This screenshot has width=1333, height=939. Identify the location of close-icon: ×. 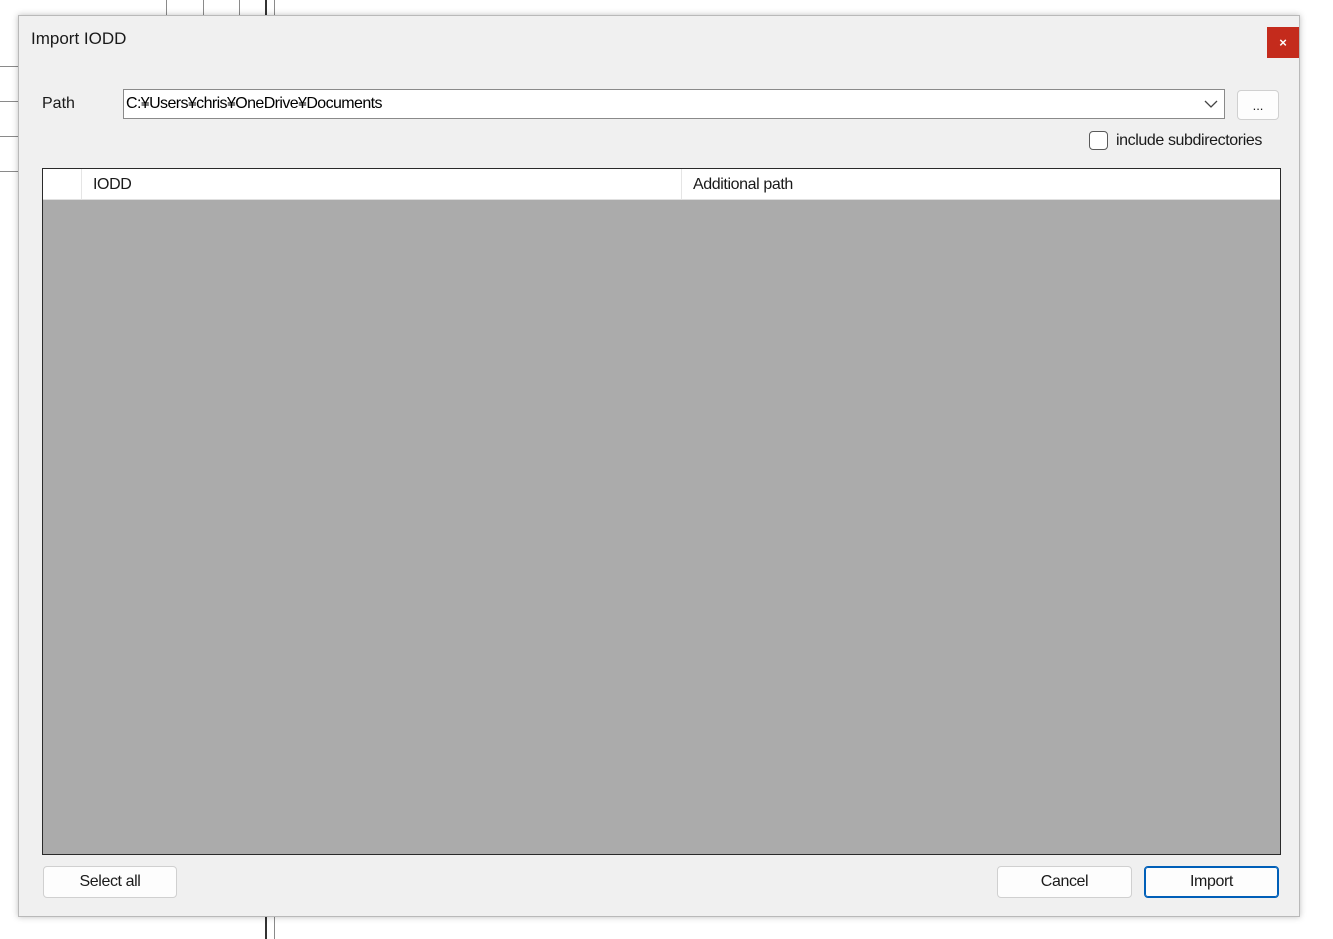
(1283, 42).